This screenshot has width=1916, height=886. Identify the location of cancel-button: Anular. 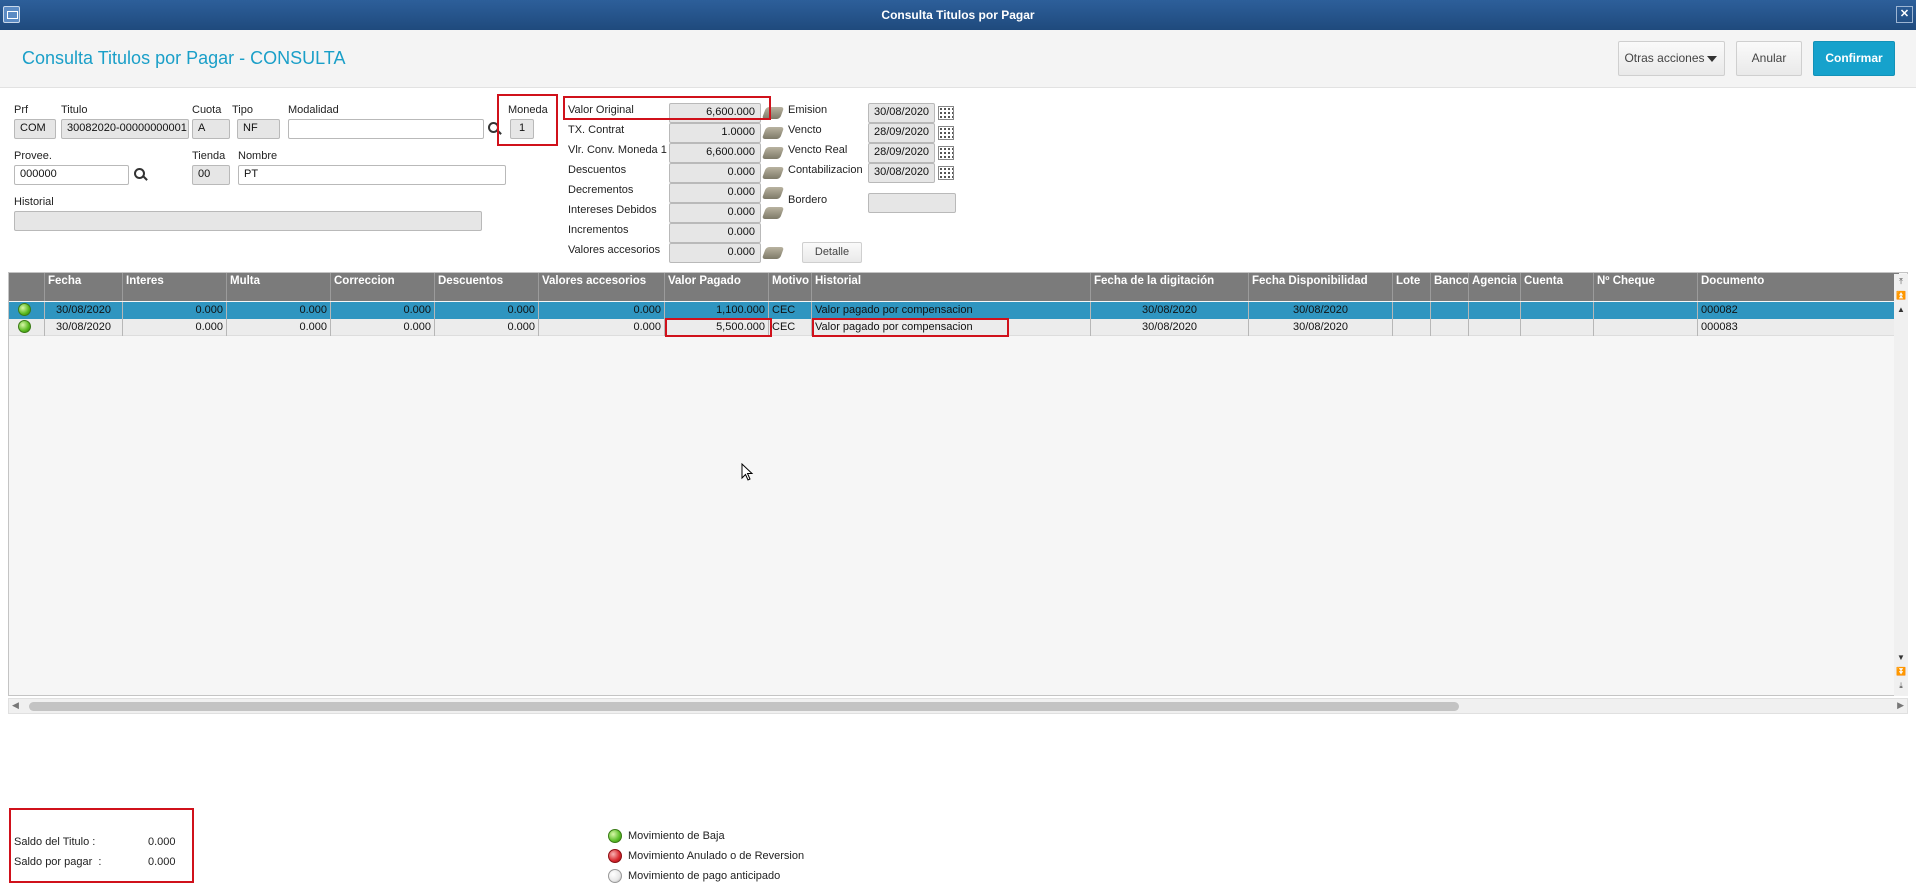
(1769, 58).